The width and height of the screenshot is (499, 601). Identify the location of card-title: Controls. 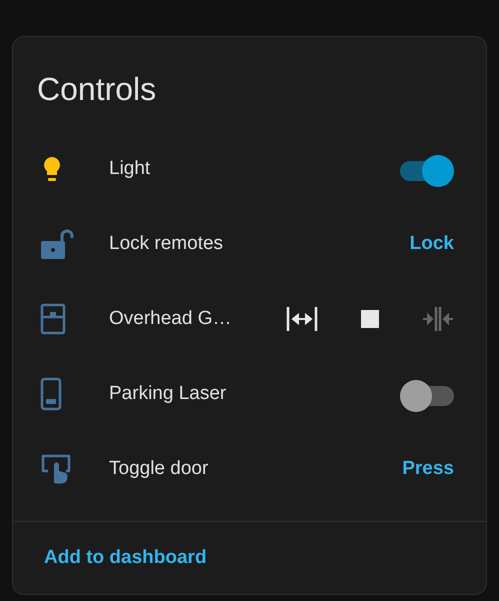
(97, 89).